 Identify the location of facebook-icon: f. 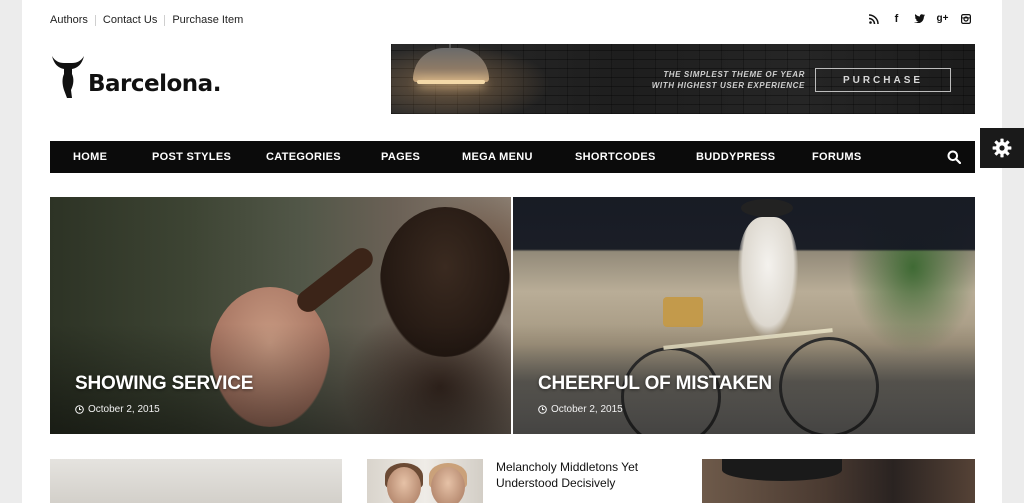
(896, 18).